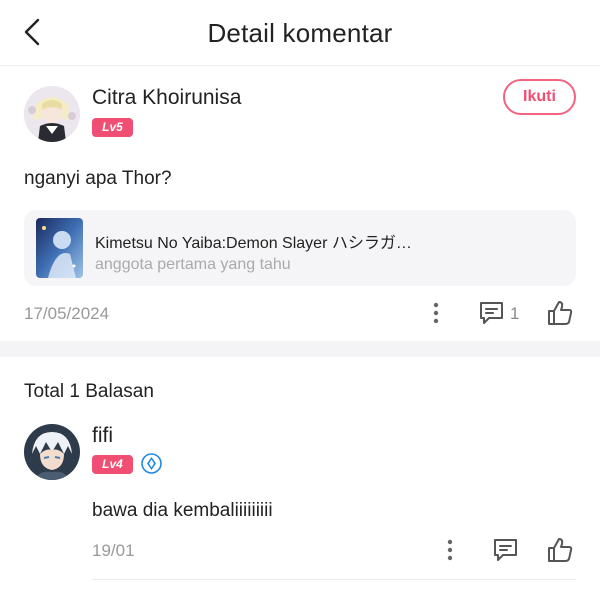 This screenshot has height=606, width=600. I want to click on comment-username: Citra Khoirunisa, so click(166, 98).